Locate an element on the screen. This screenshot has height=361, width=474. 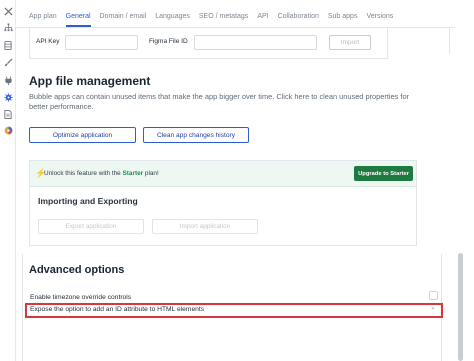
importing-exporting-title: Importing and Exporting is located at coordinates (88, 201).